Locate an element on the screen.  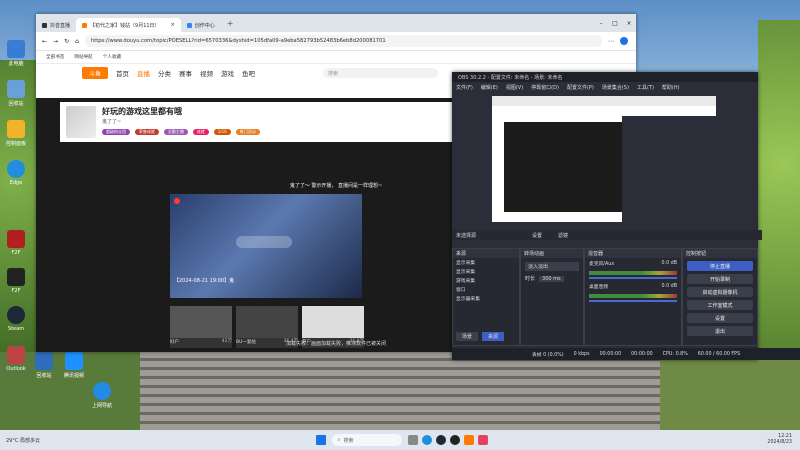
clock: 12:21 2024/8/23 is located at coordinates (779, 440).